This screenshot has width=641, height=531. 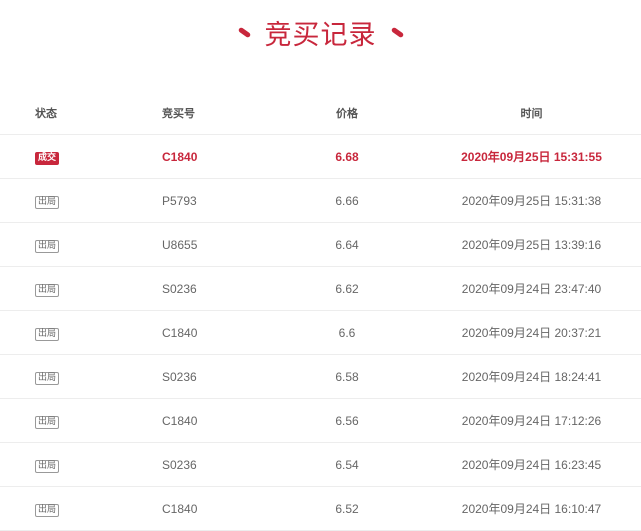 I want to click on bid-price: 6.66, so click(x=347, y=200).